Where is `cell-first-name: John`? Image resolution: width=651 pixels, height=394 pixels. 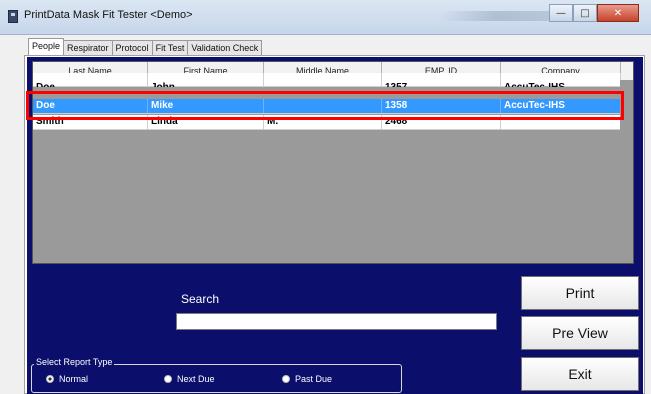
cell-first-name: John is located at coordinates (206, 80).